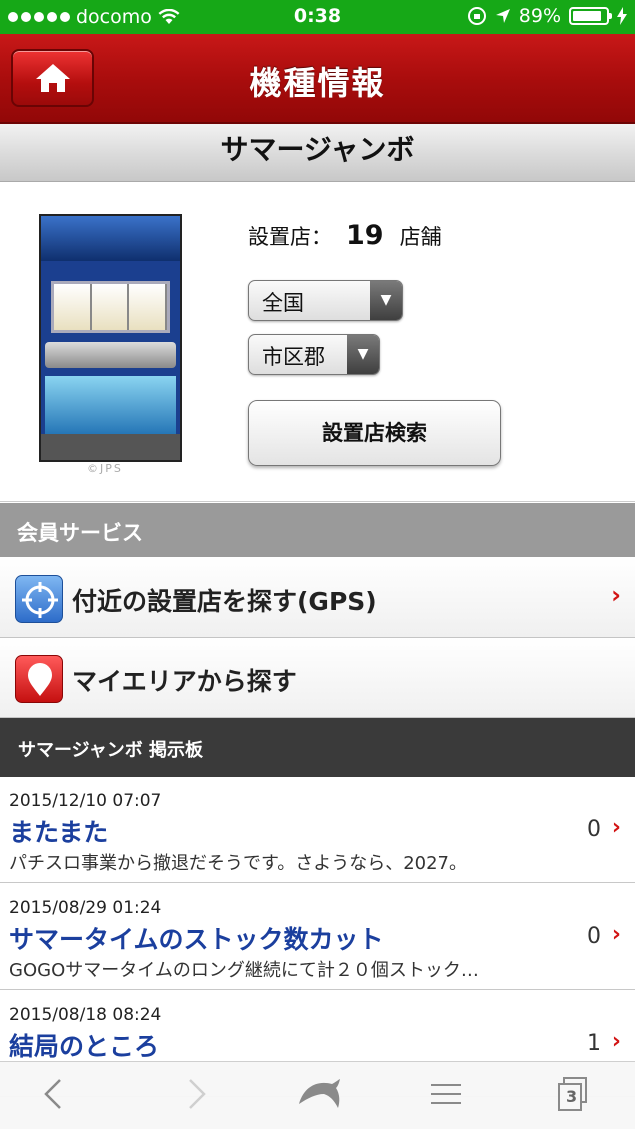 The width and height of the screenshot is (635, 1129). What do you see at coordinates (80, 533) in the screenshot?
I see `member-service-heading: 会員サービス` at bounding box center [80, 533].